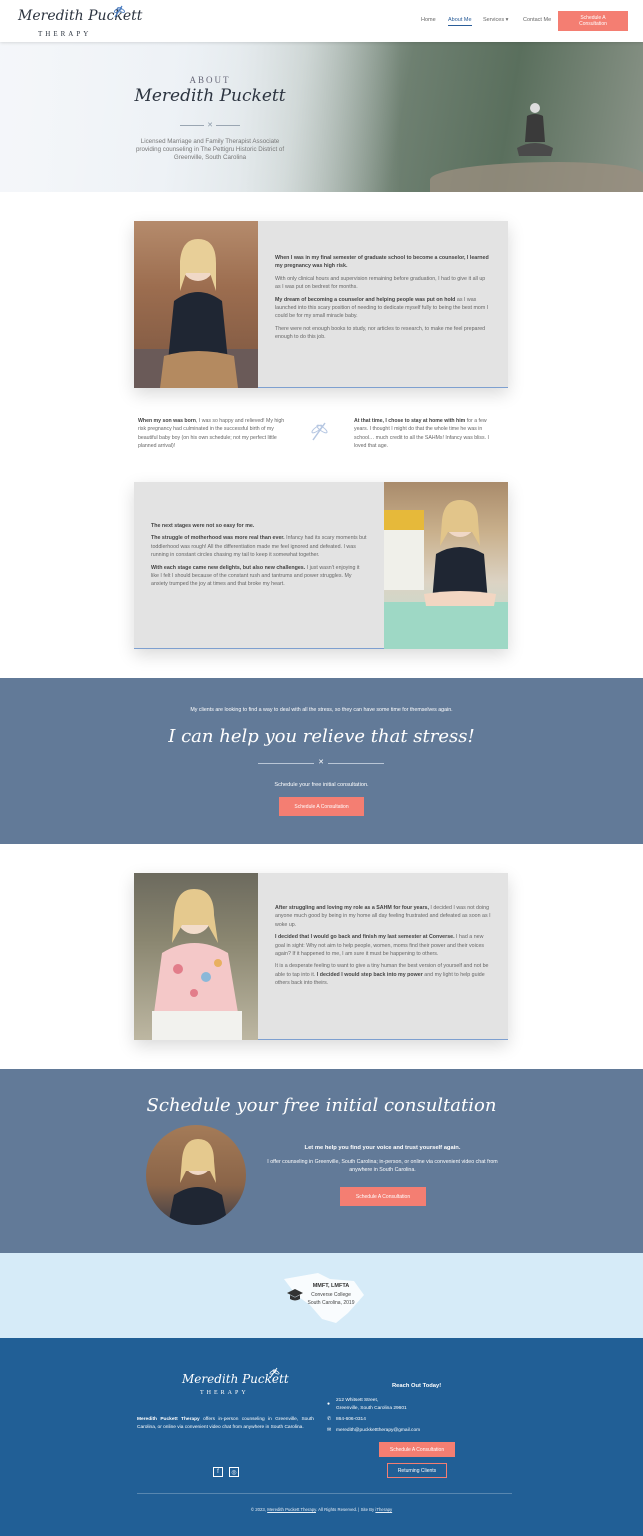 The height and width of the screenshot is (1536, 643). What do you see at coordinates (417, 1386) in the screenshot?
I see `footer-reach-heading: Reach Out Today!` at bounding box center [417, 1386].